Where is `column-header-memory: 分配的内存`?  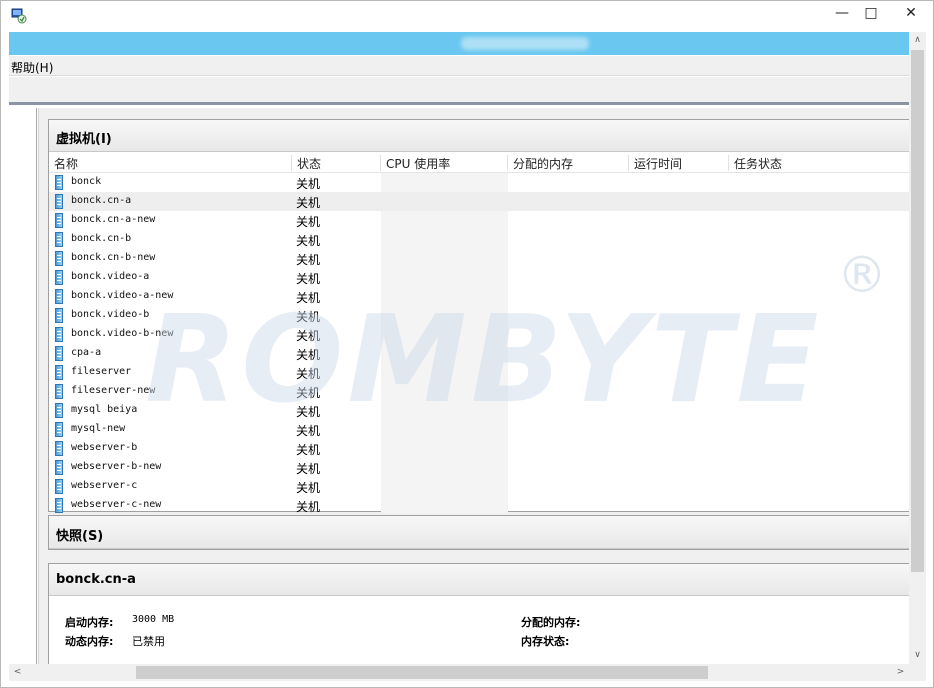
column-header-memory: 分配的内存 is located at coordinates (568, 163).